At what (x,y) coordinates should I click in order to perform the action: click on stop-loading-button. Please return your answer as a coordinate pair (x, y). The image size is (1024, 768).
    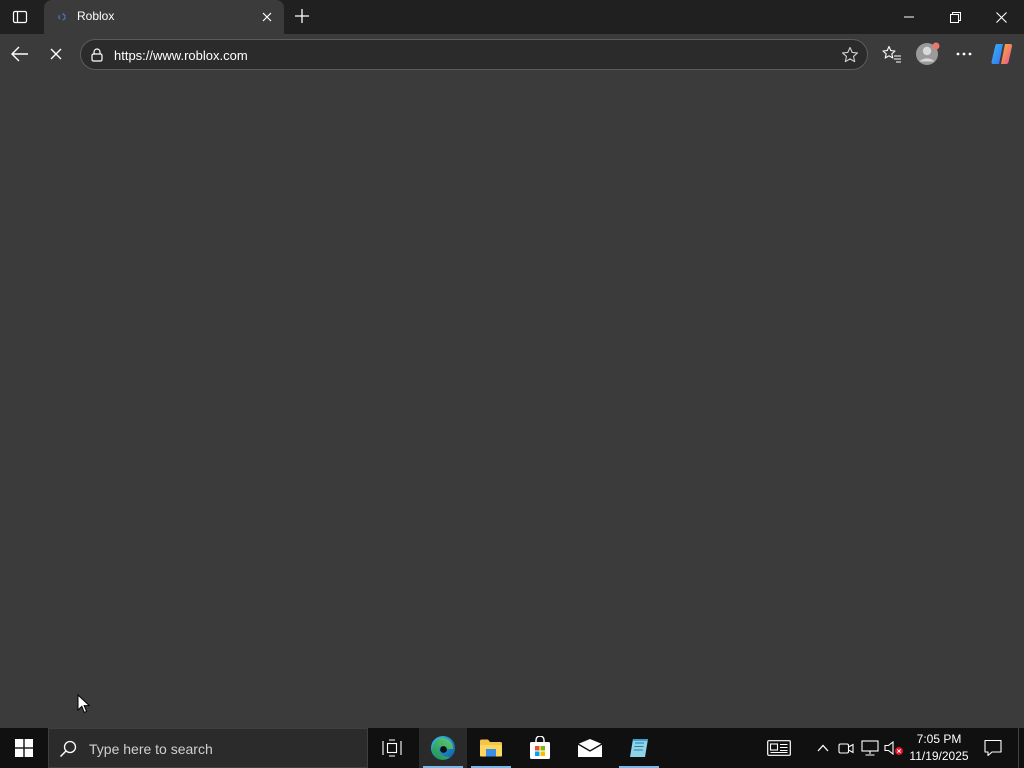
    Looking at the image, I should click on (56, 54).